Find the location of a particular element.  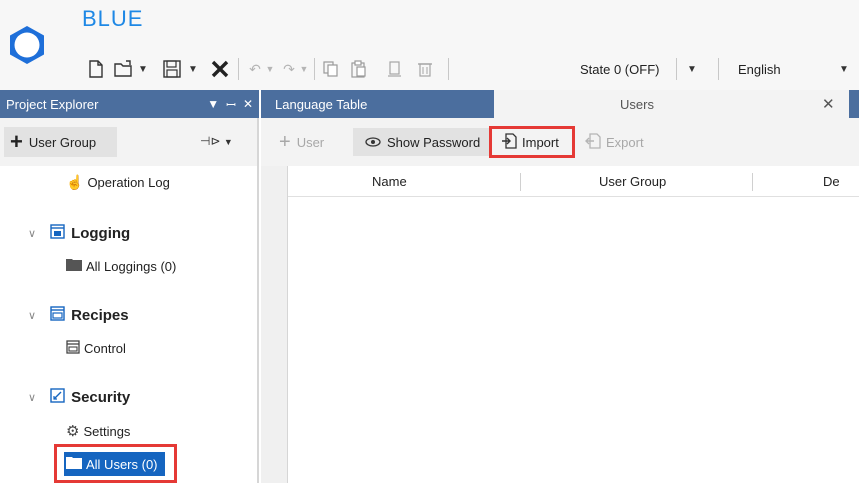

tree-category-logging: ∨ Logging is located at coordinates (79, 233).